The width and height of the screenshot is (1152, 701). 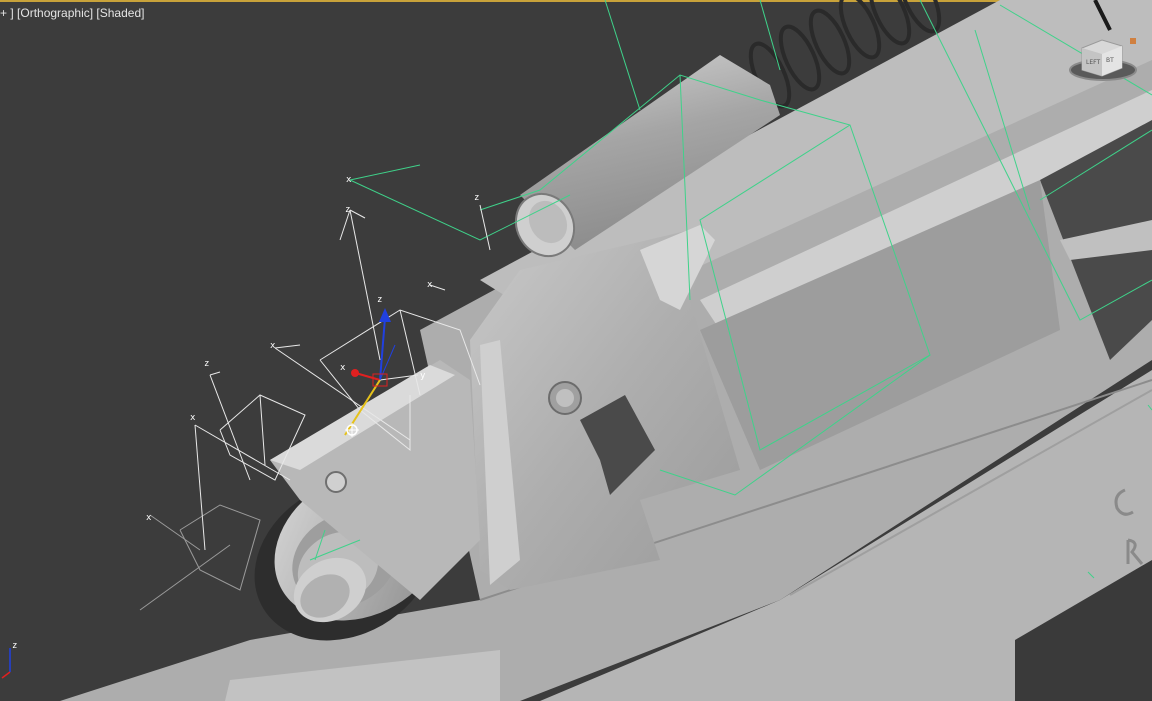 I want to click on viewcube: LEFT BT, so click(x=1103, y=58).